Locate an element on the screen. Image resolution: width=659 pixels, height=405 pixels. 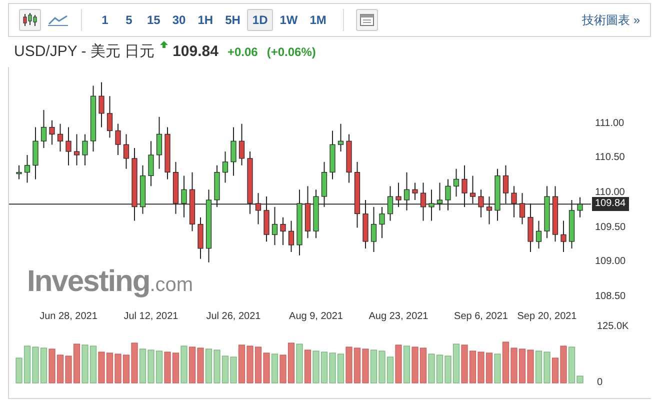
date-axis-label: Aug 23, 2021 is located at coordinates (398, 317).